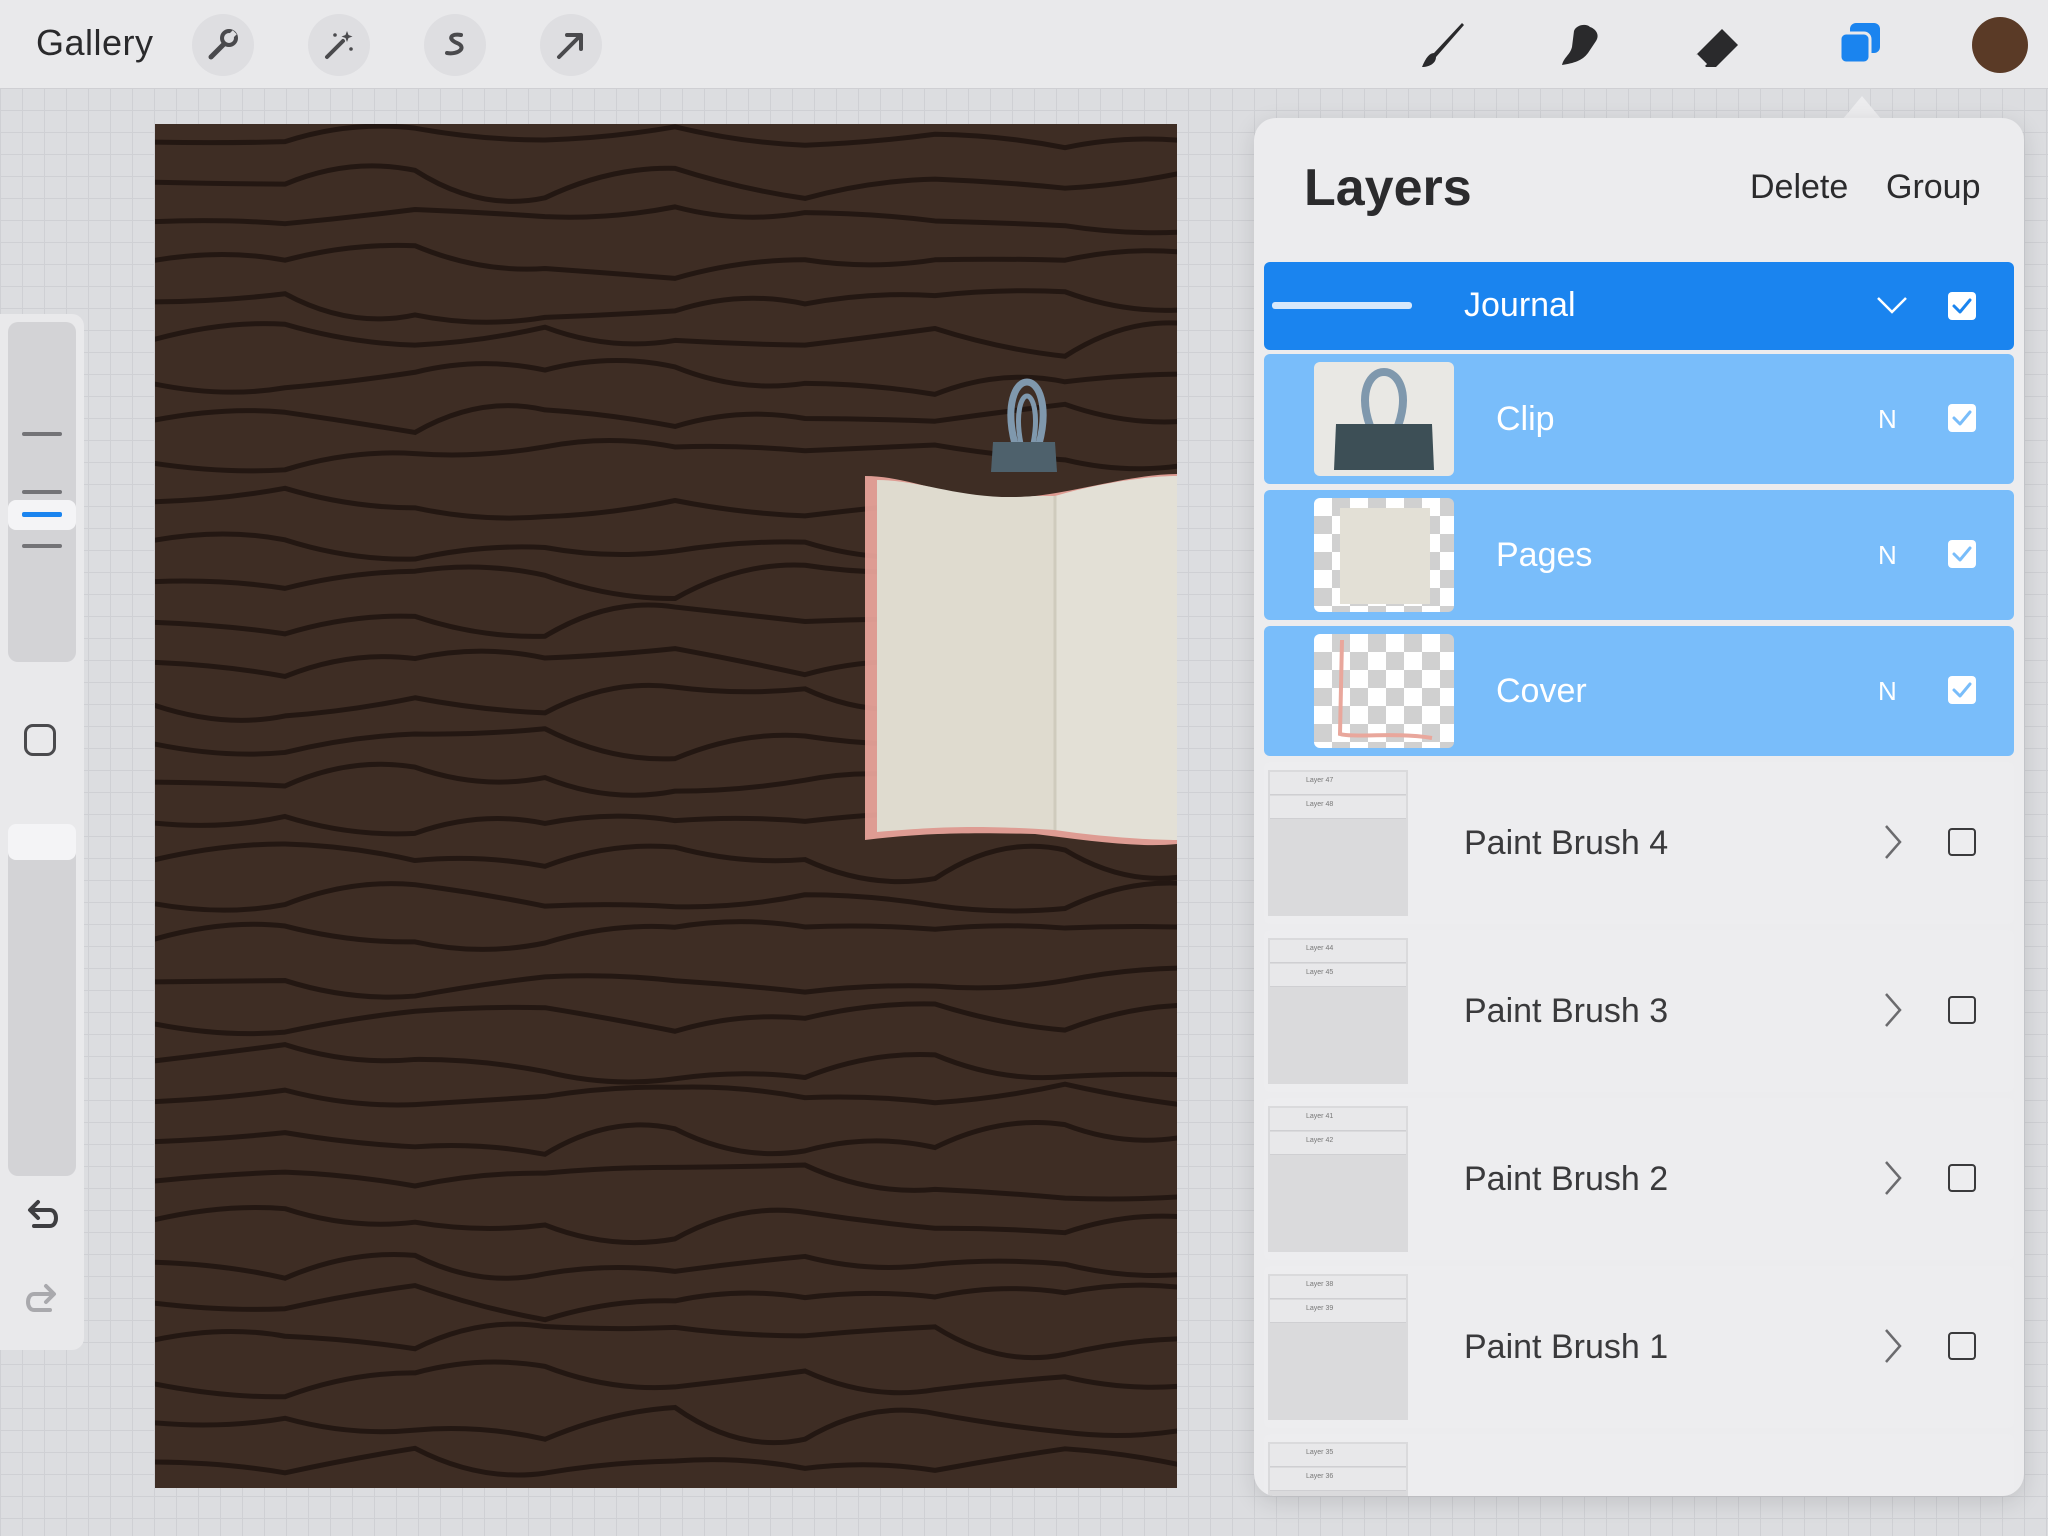  I want to click on top-toolbar: Gallery, so click(1024, 44).